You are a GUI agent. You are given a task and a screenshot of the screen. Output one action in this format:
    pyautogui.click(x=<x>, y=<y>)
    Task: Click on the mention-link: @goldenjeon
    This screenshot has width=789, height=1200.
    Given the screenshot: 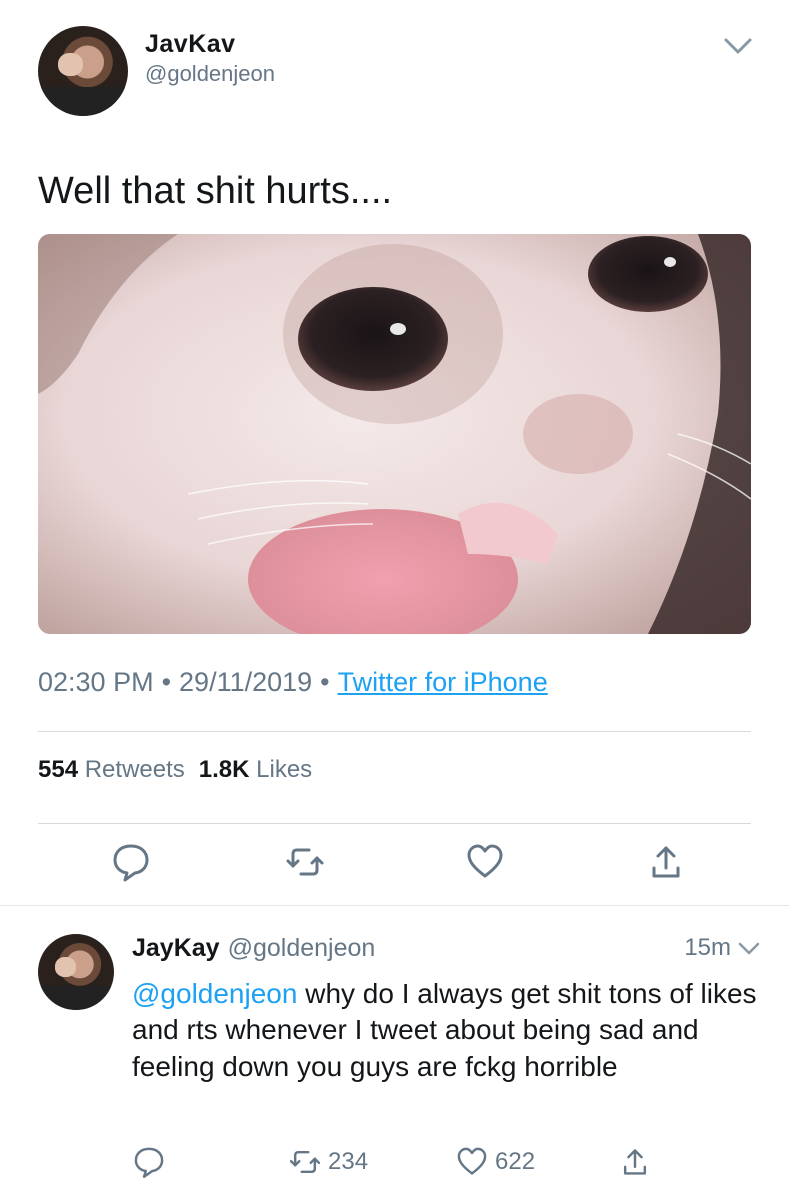 What is the action you would take?
    pyautogui.click(x=214, y=993)
    